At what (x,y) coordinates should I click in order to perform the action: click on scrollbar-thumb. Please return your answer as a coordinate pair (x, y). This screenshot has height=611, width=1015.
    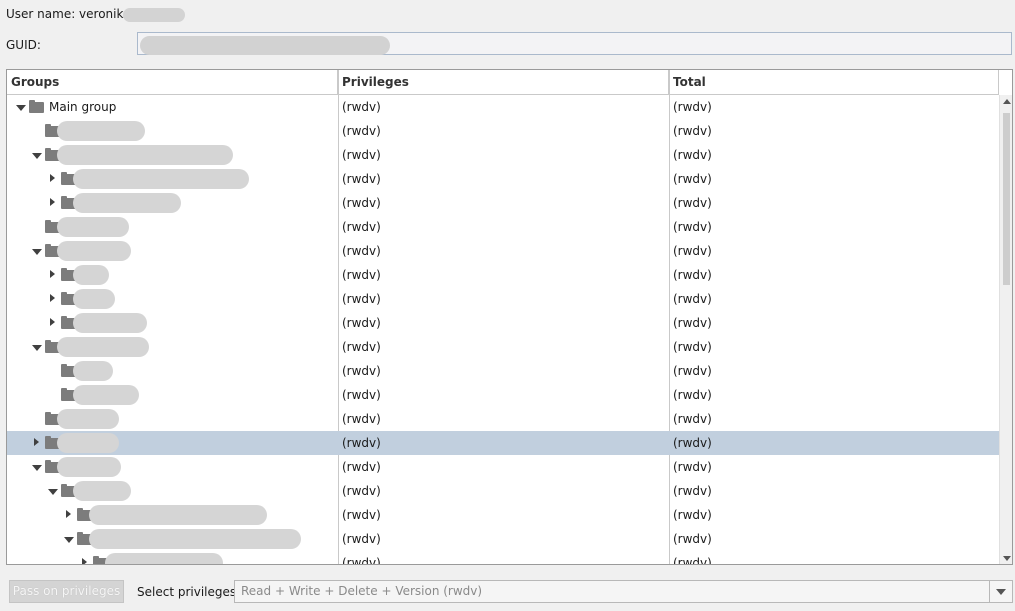
    Looking at the image, I should click on (1006, 199).